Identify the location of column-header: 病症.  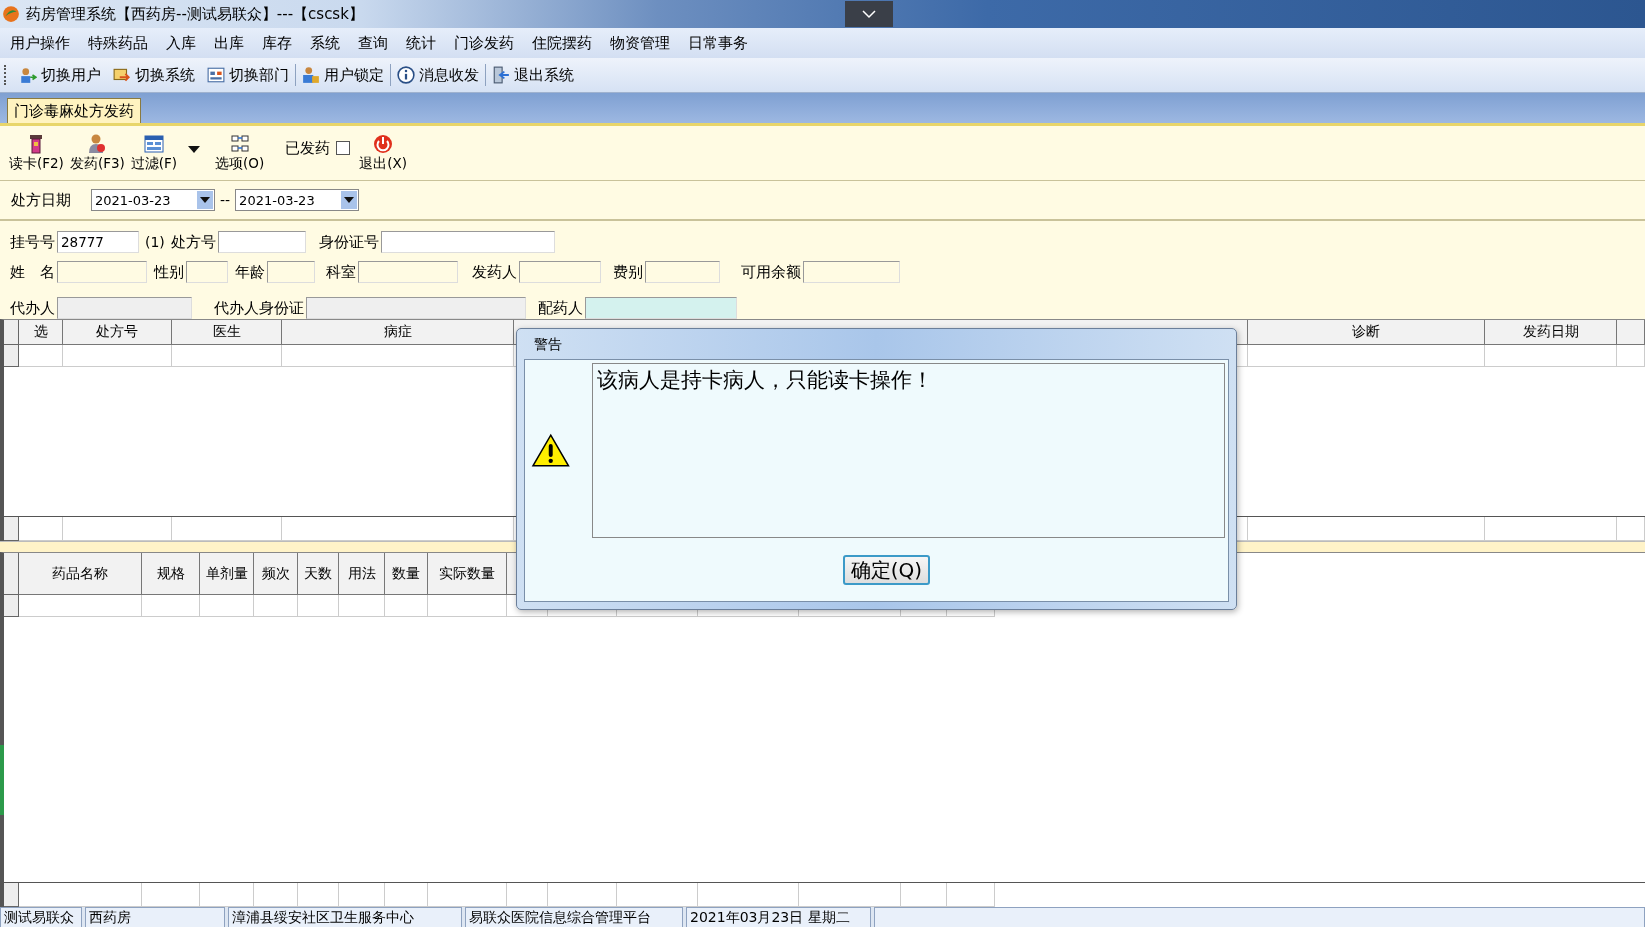
(398, 332).